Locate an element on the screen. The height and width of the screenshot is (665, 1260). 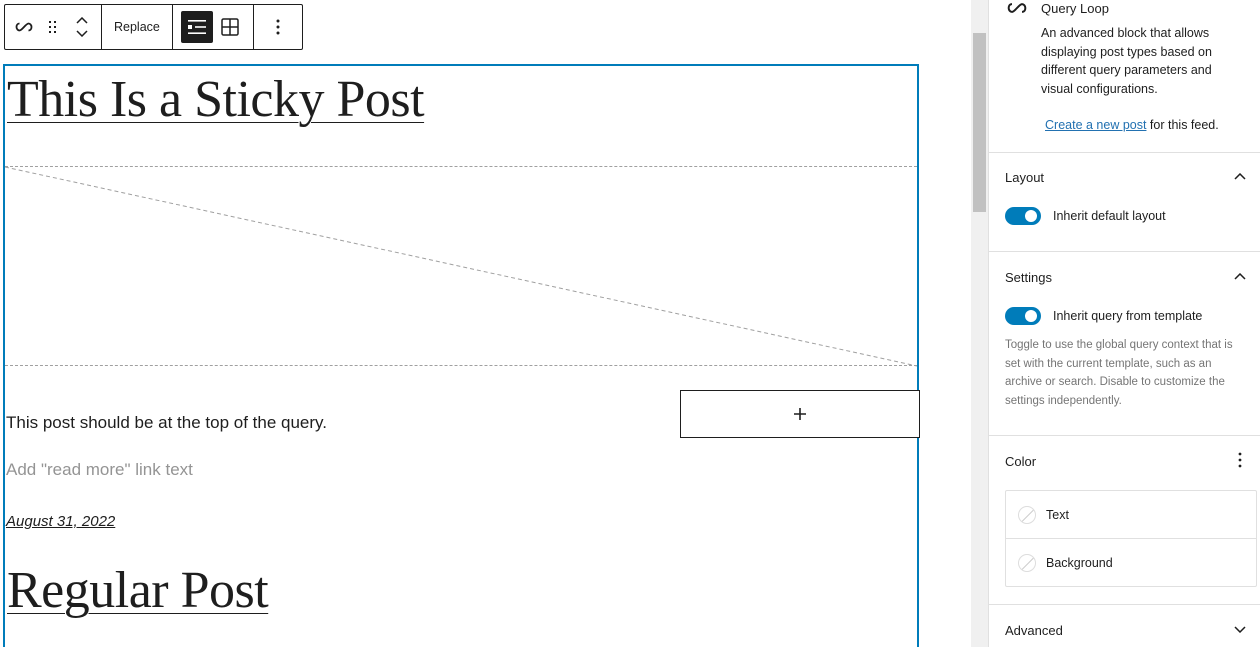
list-view-button is located at coordinates (196, 27).